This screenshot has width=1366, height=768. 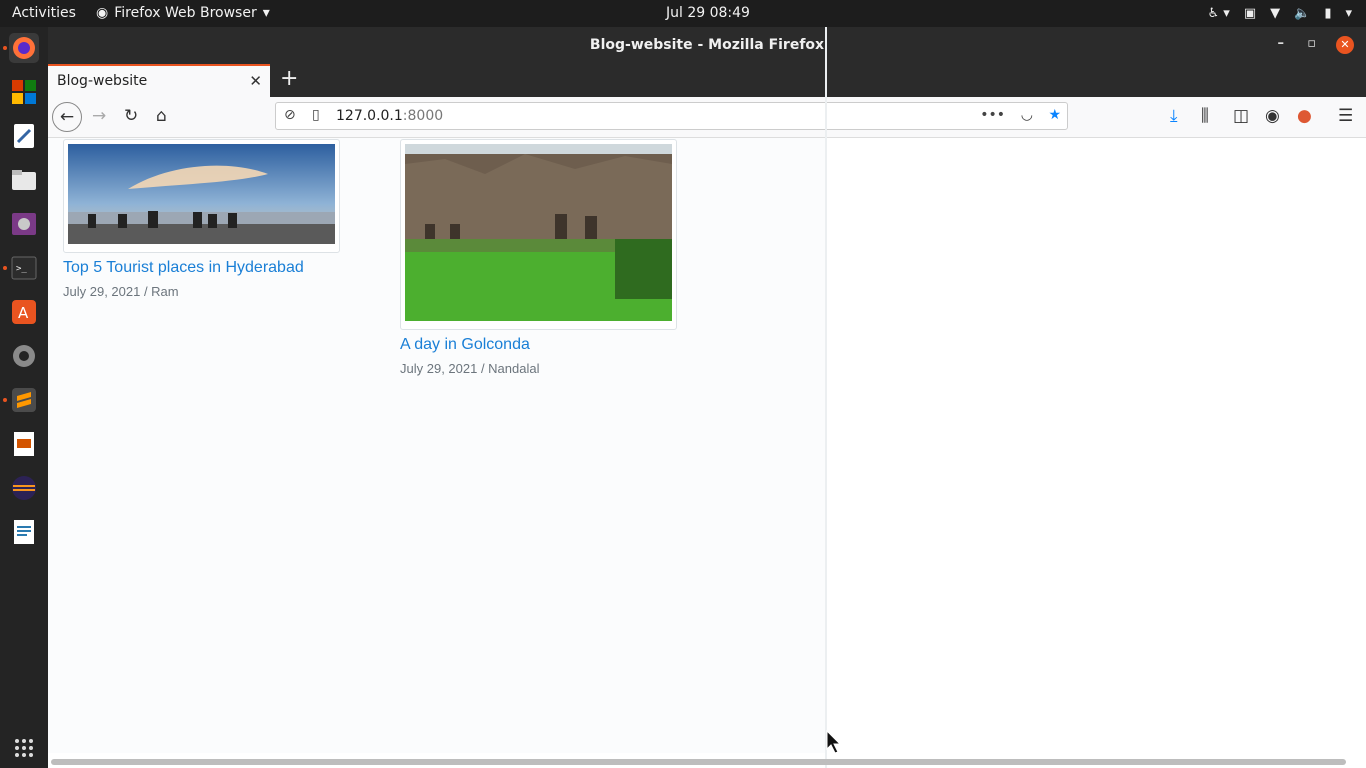 What do you see at coordinates (1174, 116) in the screenshot?
I see `downloads-icon: ⤓` at bounding box center [1174, 116].